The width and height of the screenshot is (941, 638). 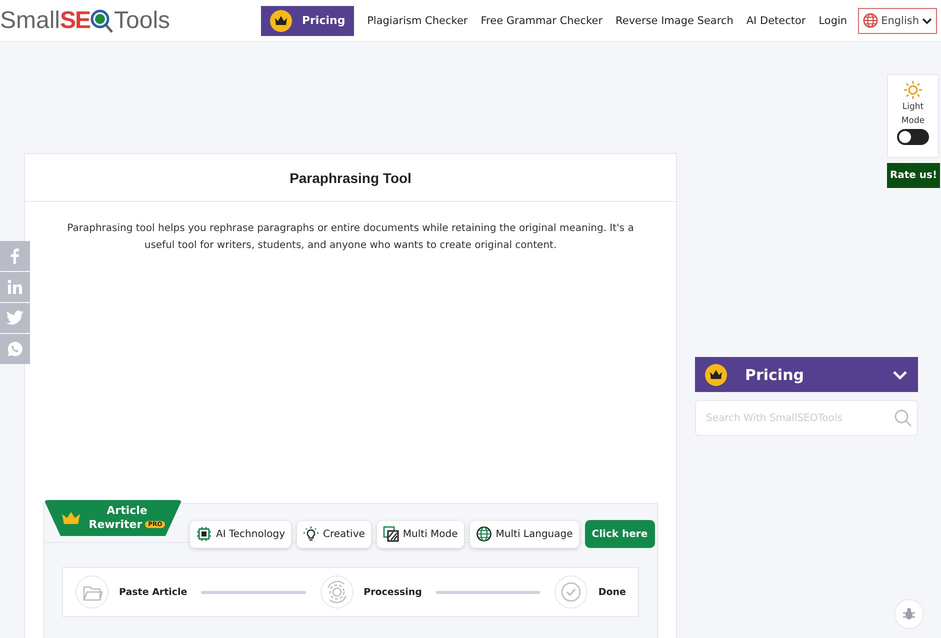 I want to click on pricing-button: Pricing, so click(x=307, y=21).